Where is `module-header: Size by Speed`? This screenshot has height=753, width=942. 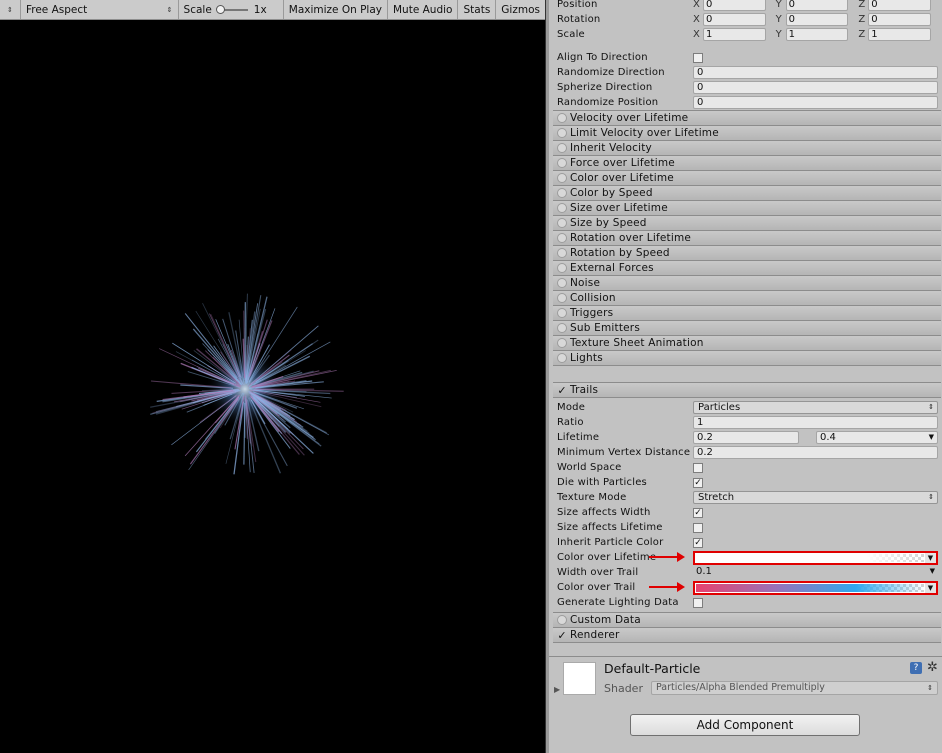 module-header: Size by Speed is located at coordinates (747, 223).